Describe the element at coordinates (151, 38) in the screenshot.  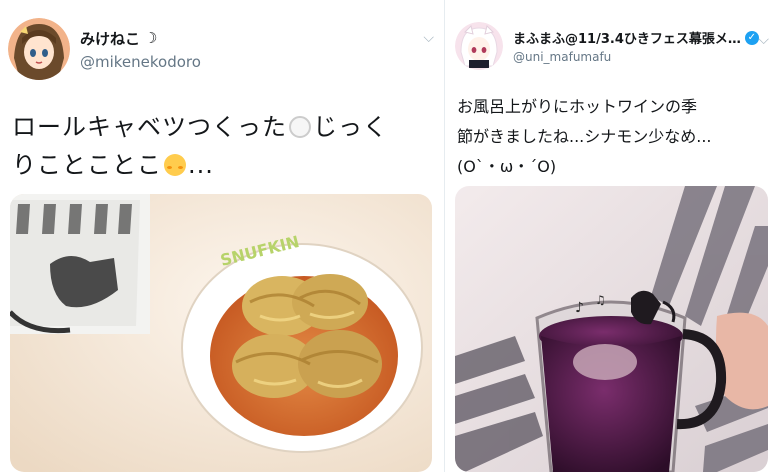
I see `moon-icon: ☽` at that location.